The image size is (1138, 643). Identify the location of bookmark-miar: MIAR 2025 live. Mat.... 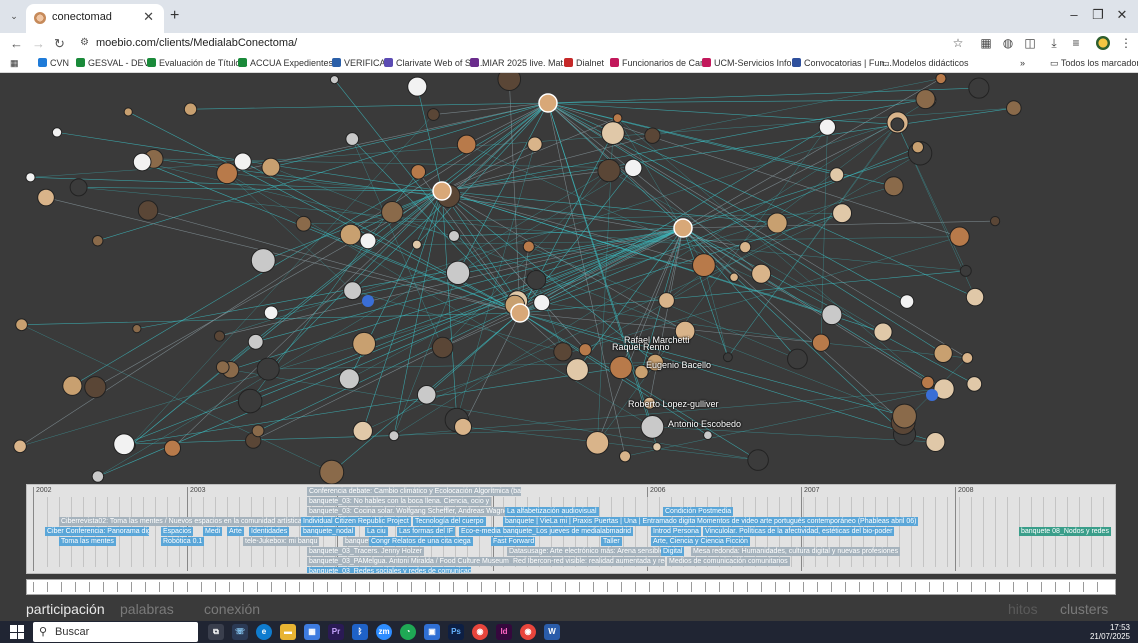
(520, 63).